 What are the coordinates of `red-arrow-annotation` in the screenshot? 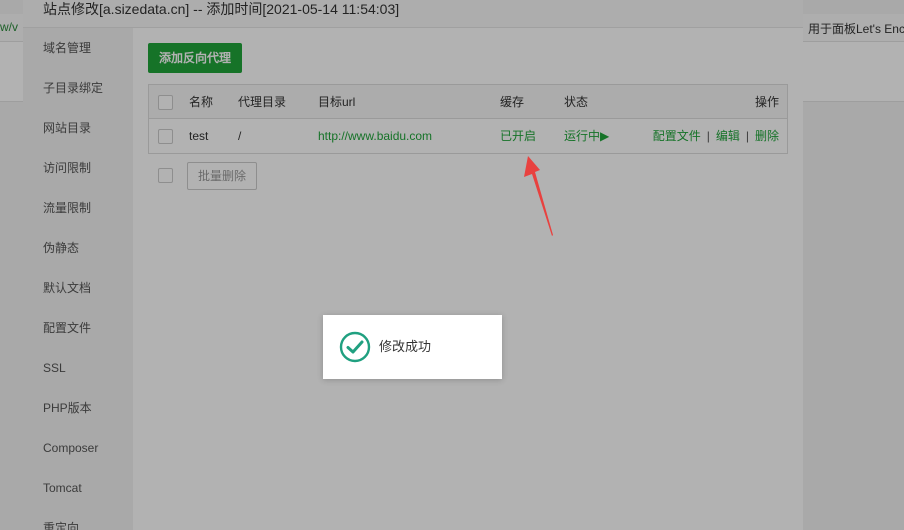 It's located at (538, 196).